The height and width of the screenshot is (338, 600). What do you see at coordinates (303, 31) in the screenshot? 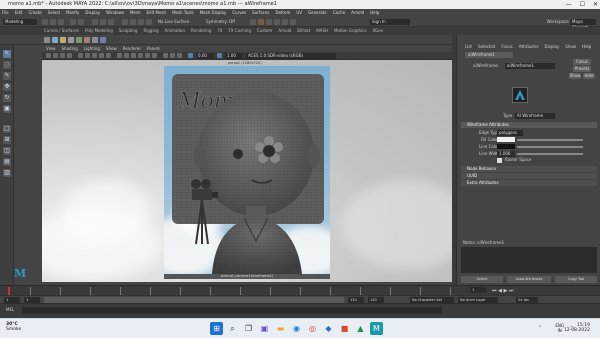
I see `shelf-tab-bifrost: Bifrost` at bounding box center [303, 31].